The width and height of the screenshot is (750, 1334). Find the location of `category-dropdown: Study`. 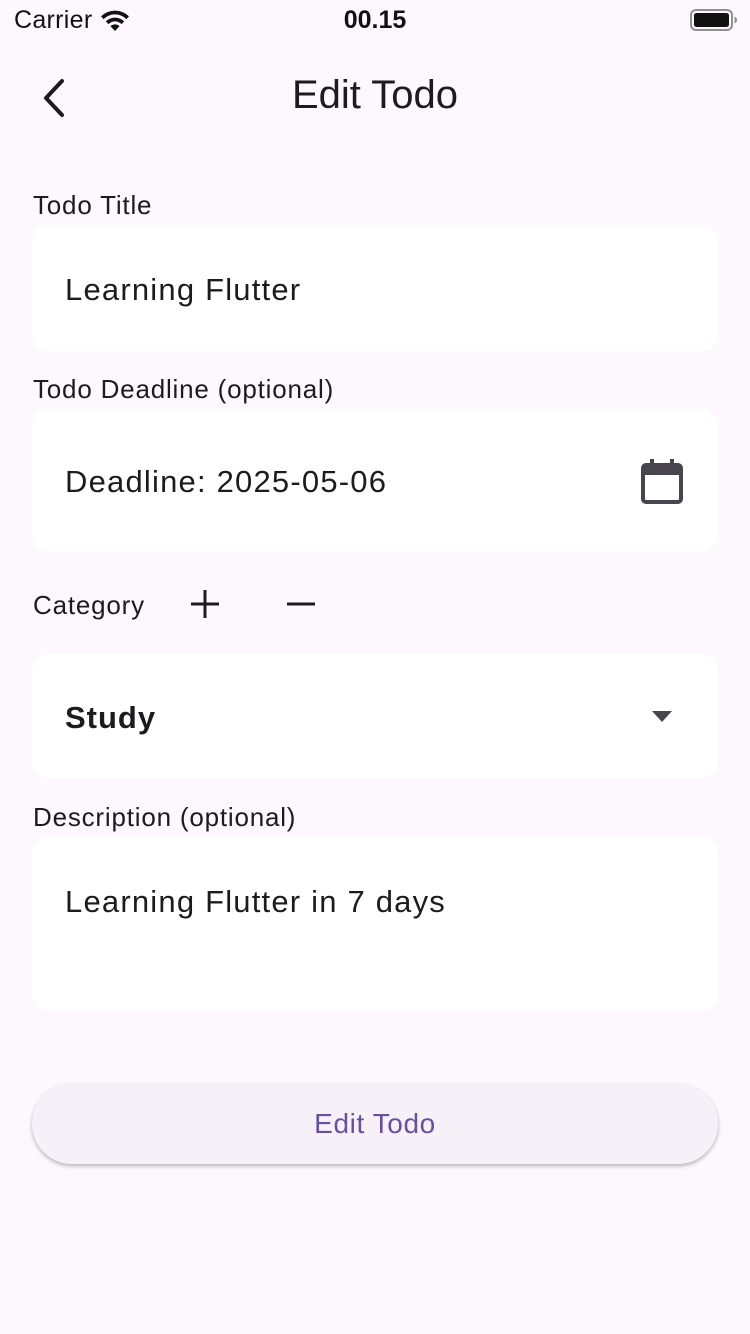

category-dropdown: Study is located at coordinates (375, 716).